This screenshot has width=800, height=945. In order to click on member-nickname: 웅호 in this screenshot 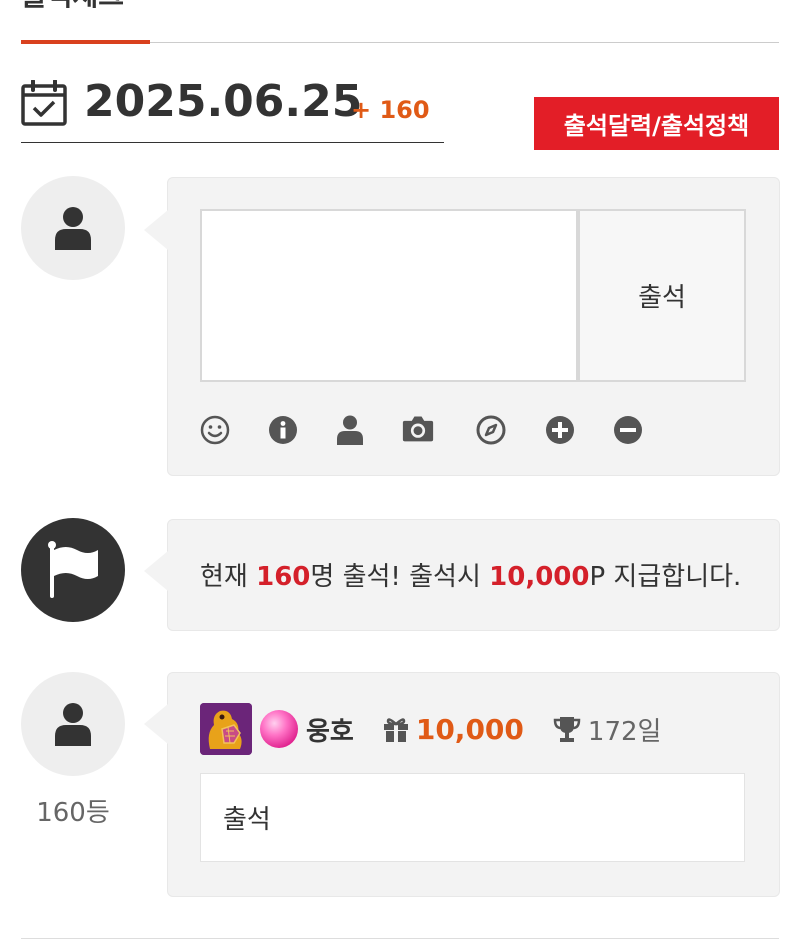, I will do `click(330, 729)`.